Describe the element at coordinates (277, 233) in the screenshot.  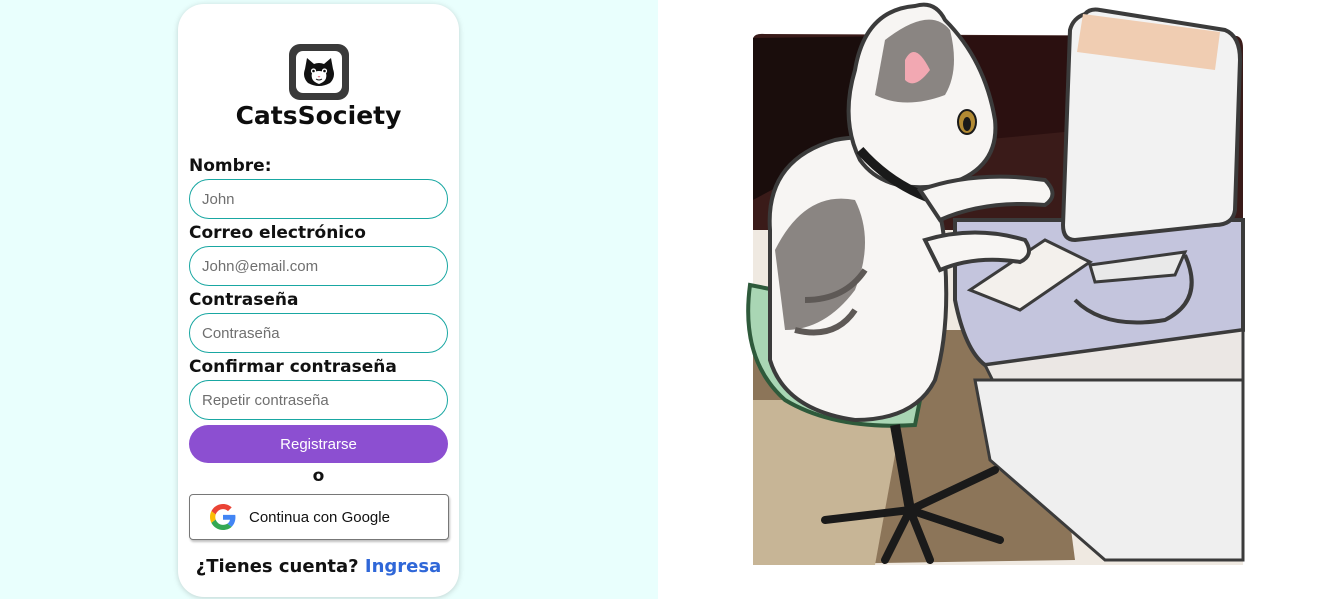
I see `email-label: Correo electrónico` at that location.